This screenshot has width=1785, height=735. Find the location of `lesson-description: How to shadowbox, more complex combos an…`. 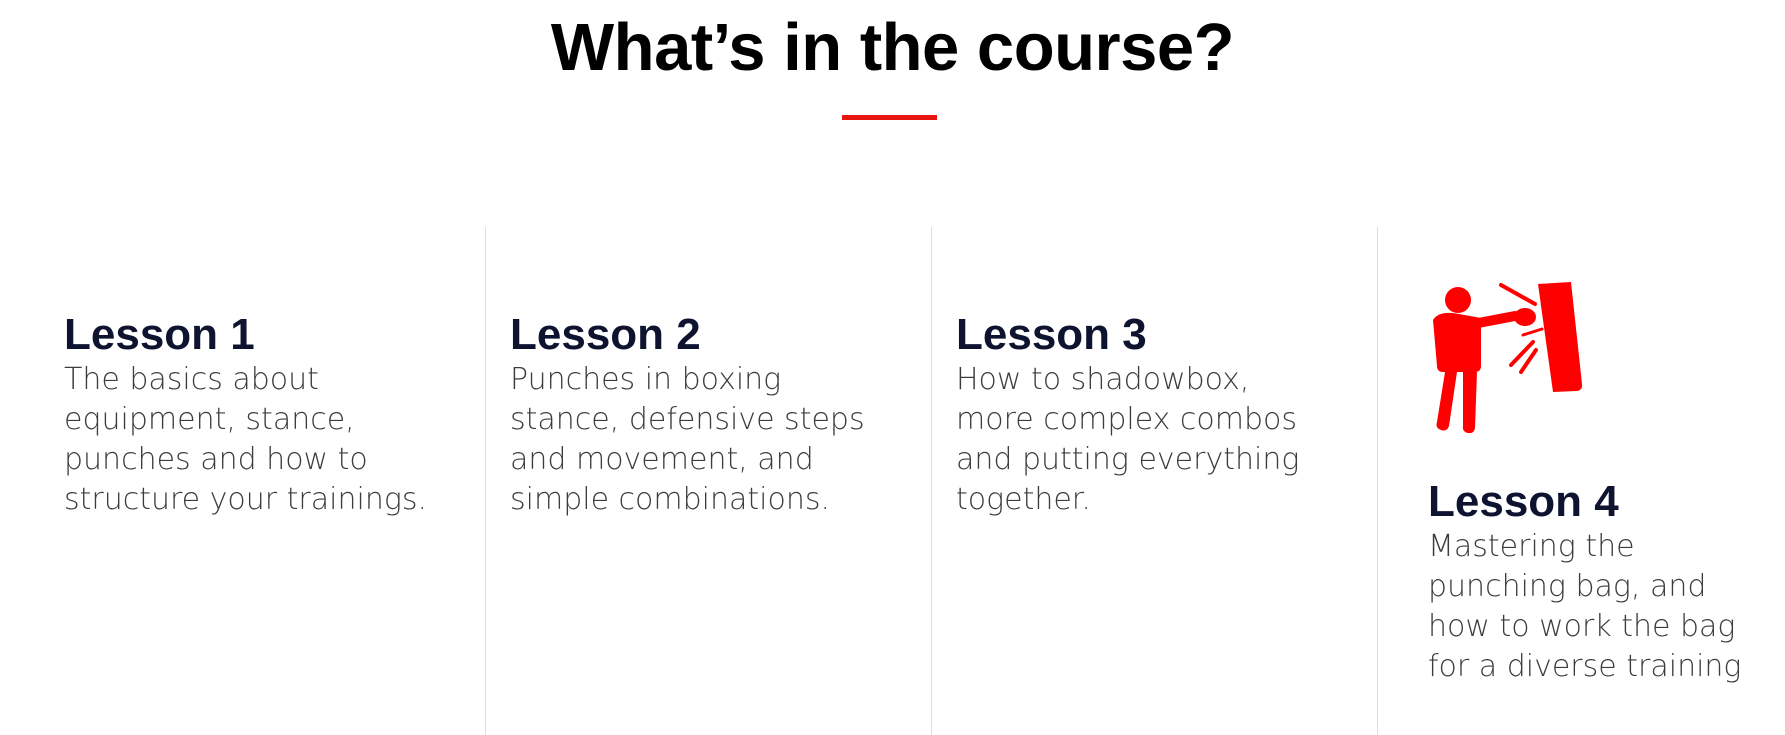

lesson-description: How to shadowbox, more complex combos an… is located at coordinates (1128, 439).